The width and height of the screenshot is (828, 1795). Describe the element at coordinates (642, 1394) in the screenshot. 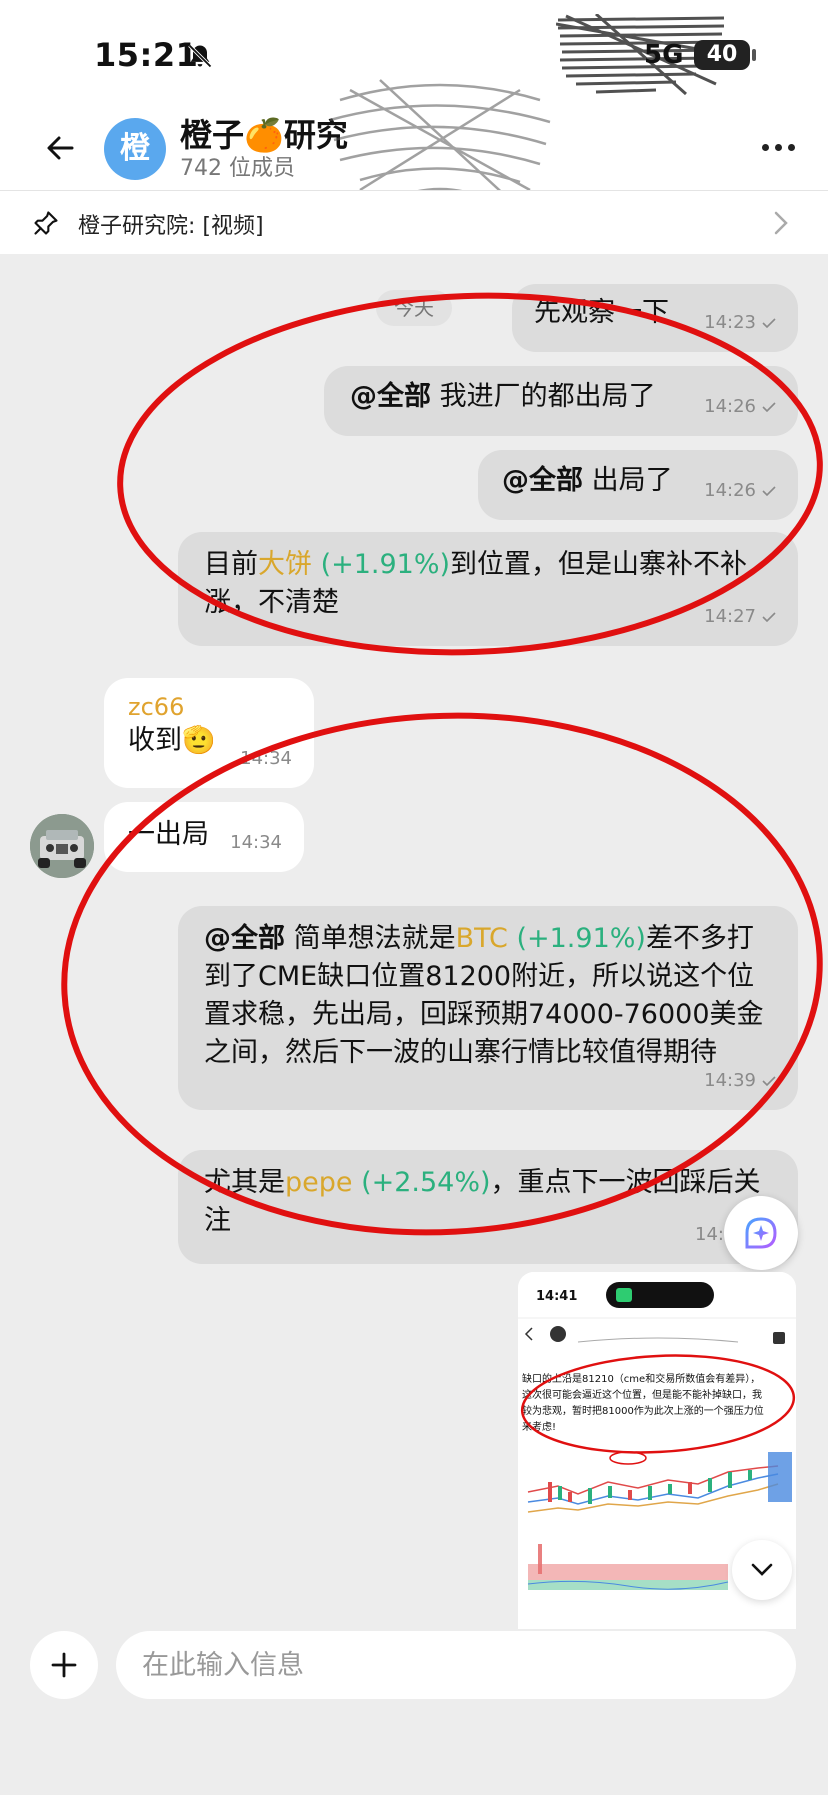

I see `svg-text: 这次很可能会逼近这个位置，但是能不能补掉缺口，我` at that location.